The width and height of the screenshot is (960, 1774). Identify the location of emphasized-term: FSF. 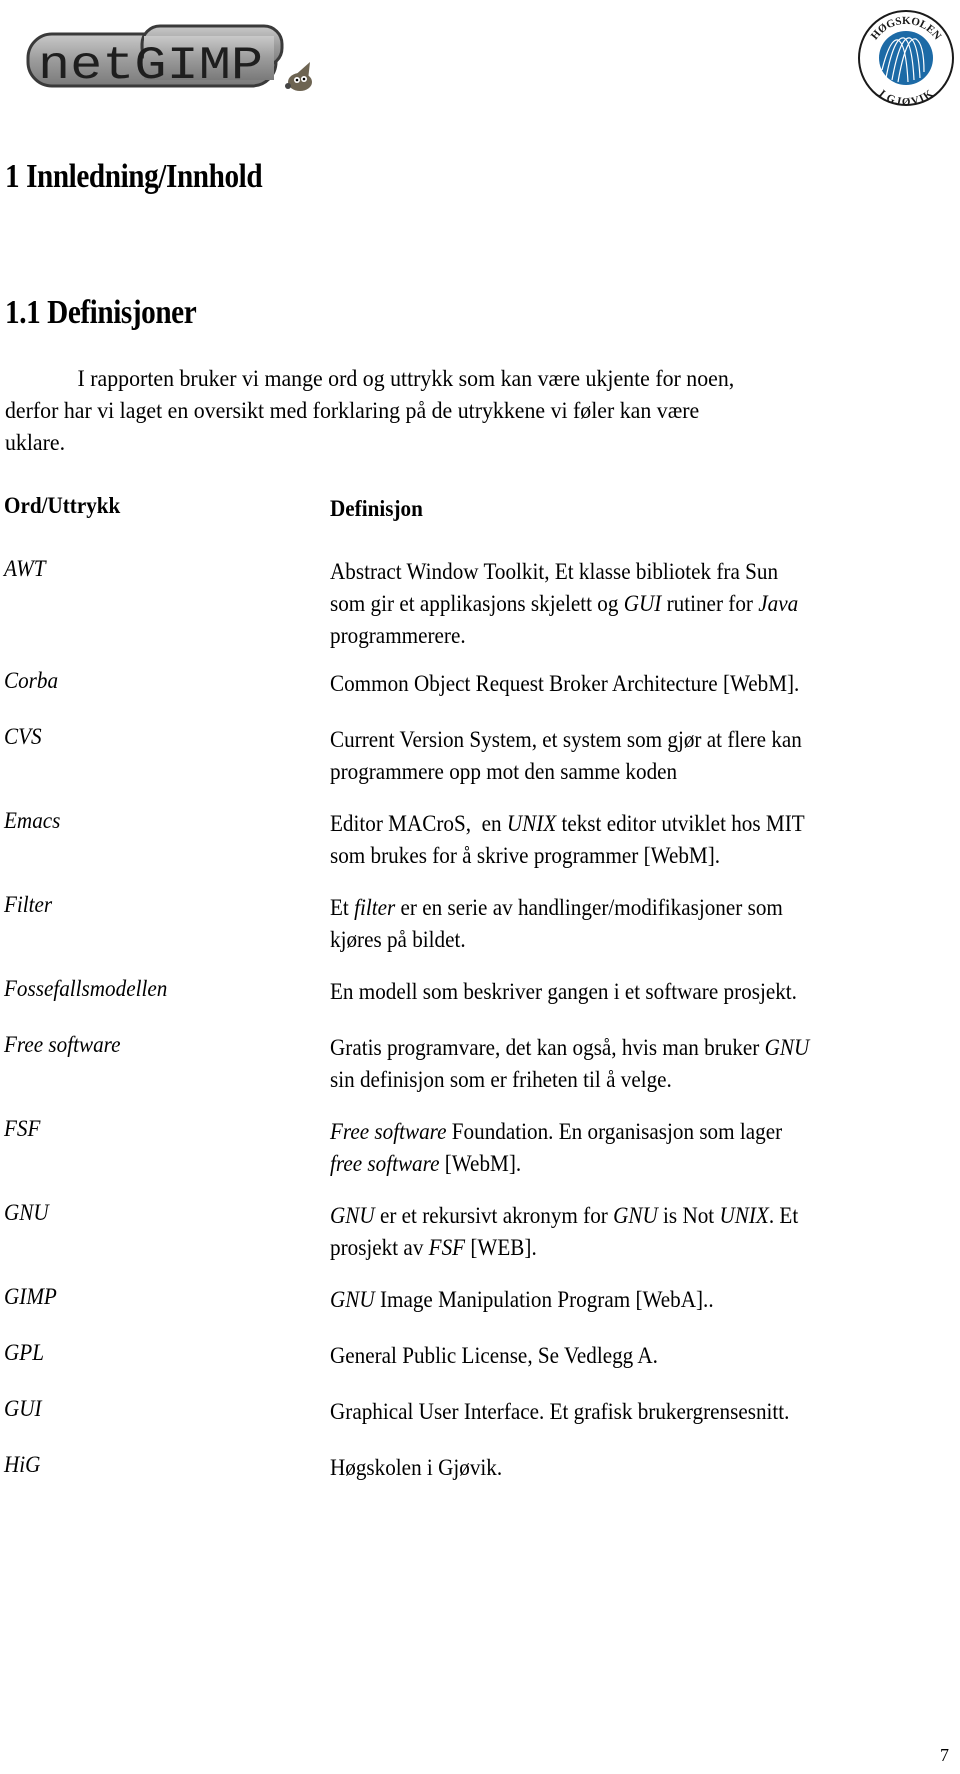
(447, 1248).